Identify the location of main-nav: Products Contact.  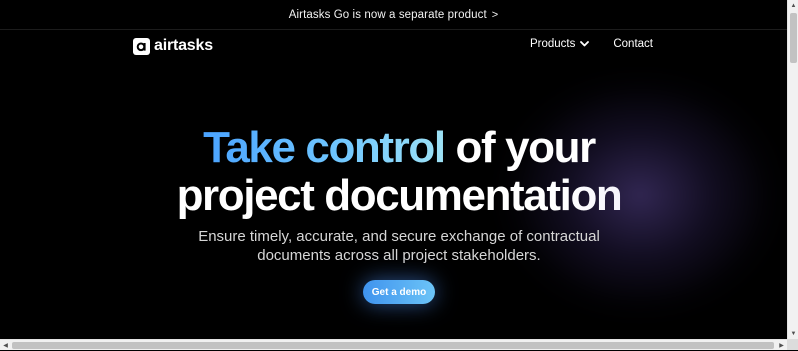
(591, 44).